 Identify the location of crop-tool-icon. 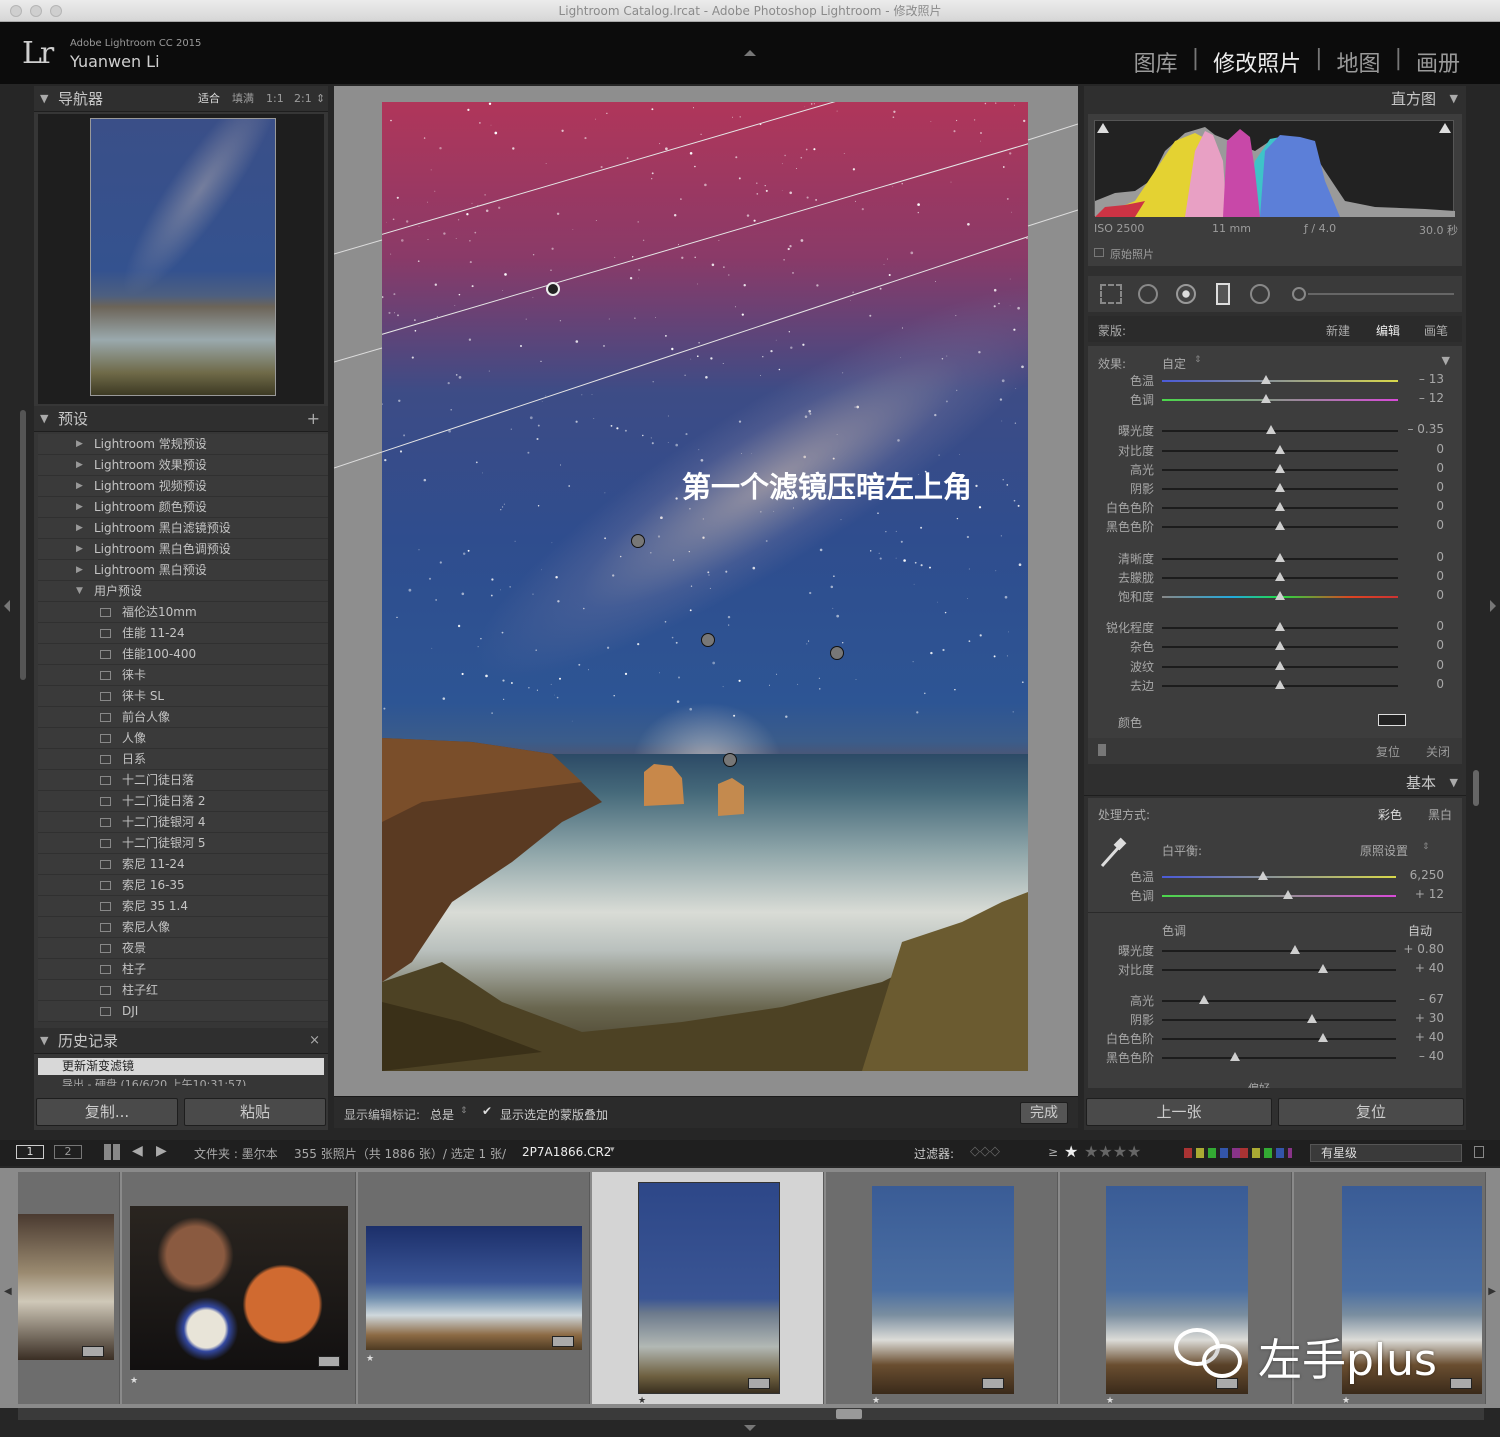
(1111, 294).